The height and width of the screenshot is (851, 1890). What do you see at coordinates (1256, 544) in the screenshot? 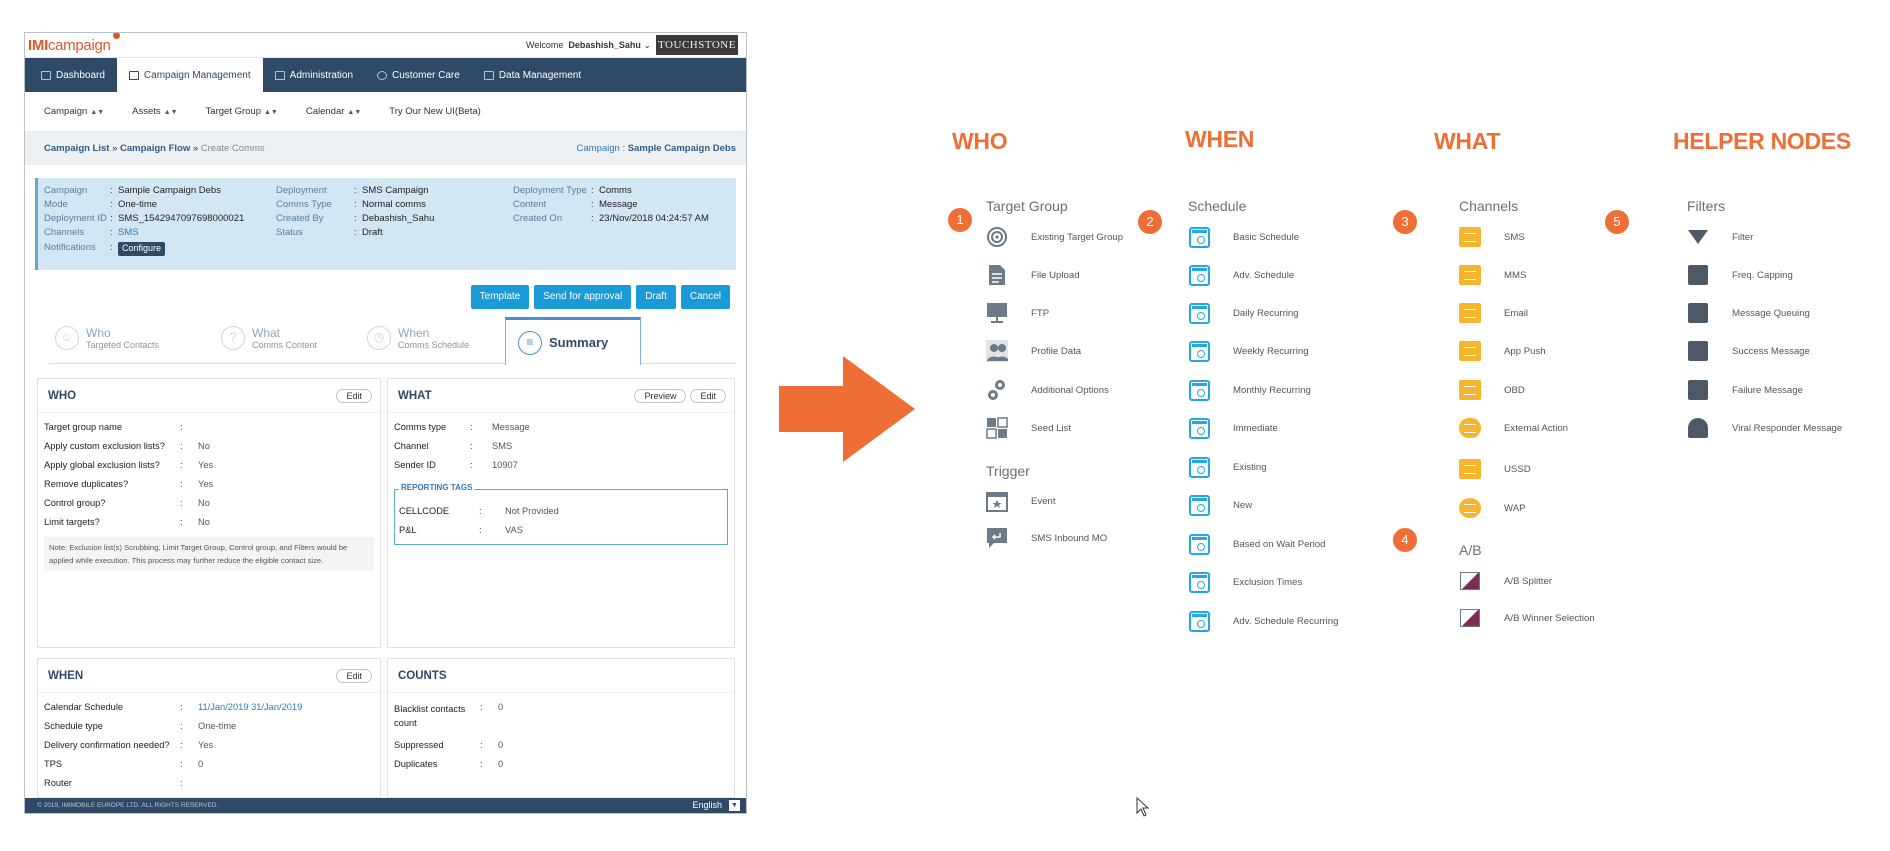
I see `node-based-on-wait-period: Based on Wait Period` at bounding box center [1256, 544].